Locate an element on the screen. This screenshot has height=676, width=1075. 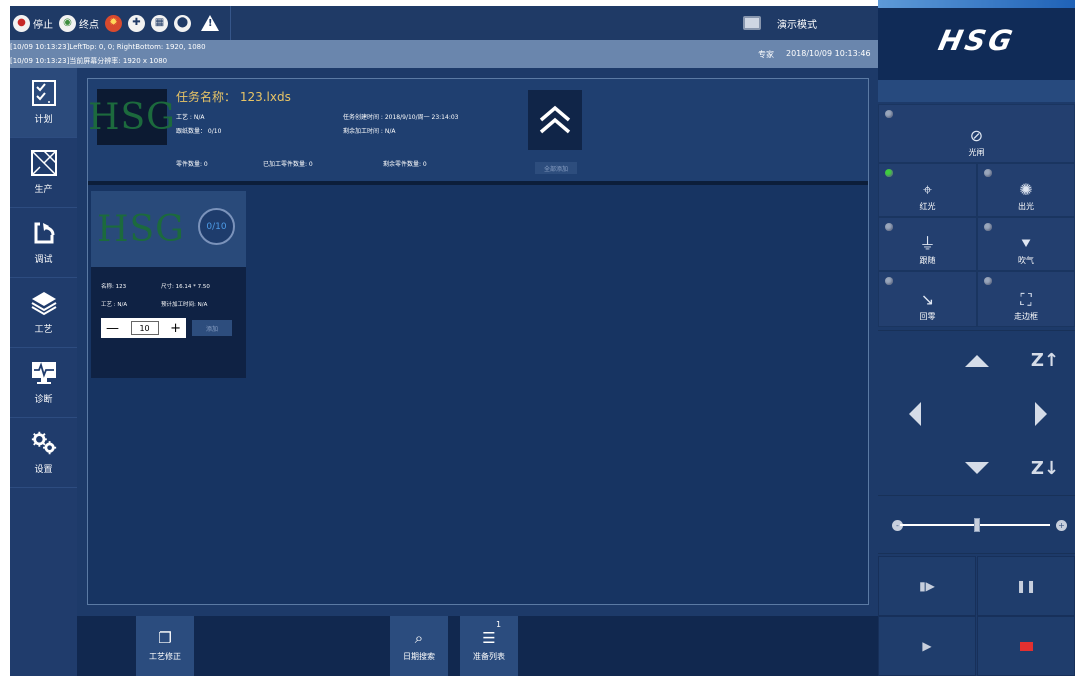
task-done-count: 已加工零件数量: 0 is located at coordinates (288, 164).